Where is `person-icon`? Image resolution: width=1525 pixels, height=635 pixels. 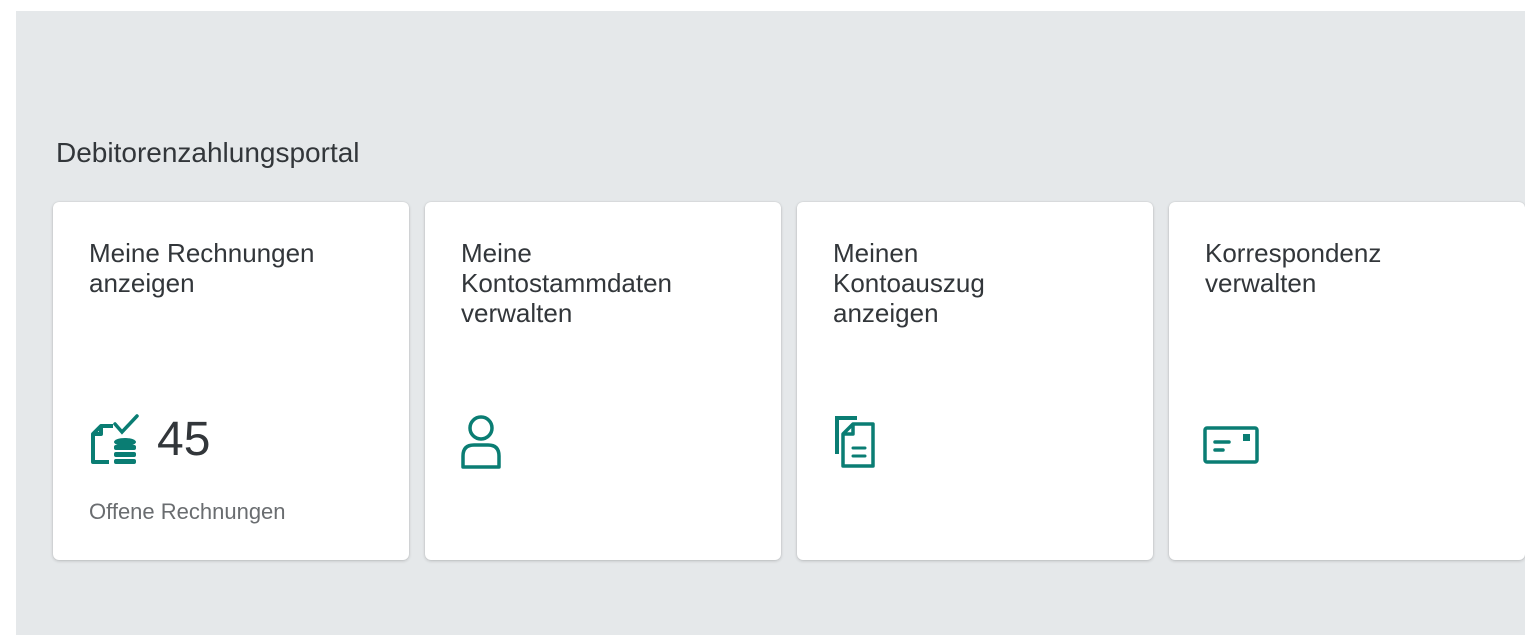 person-icon is located at coordinates (489, 442).